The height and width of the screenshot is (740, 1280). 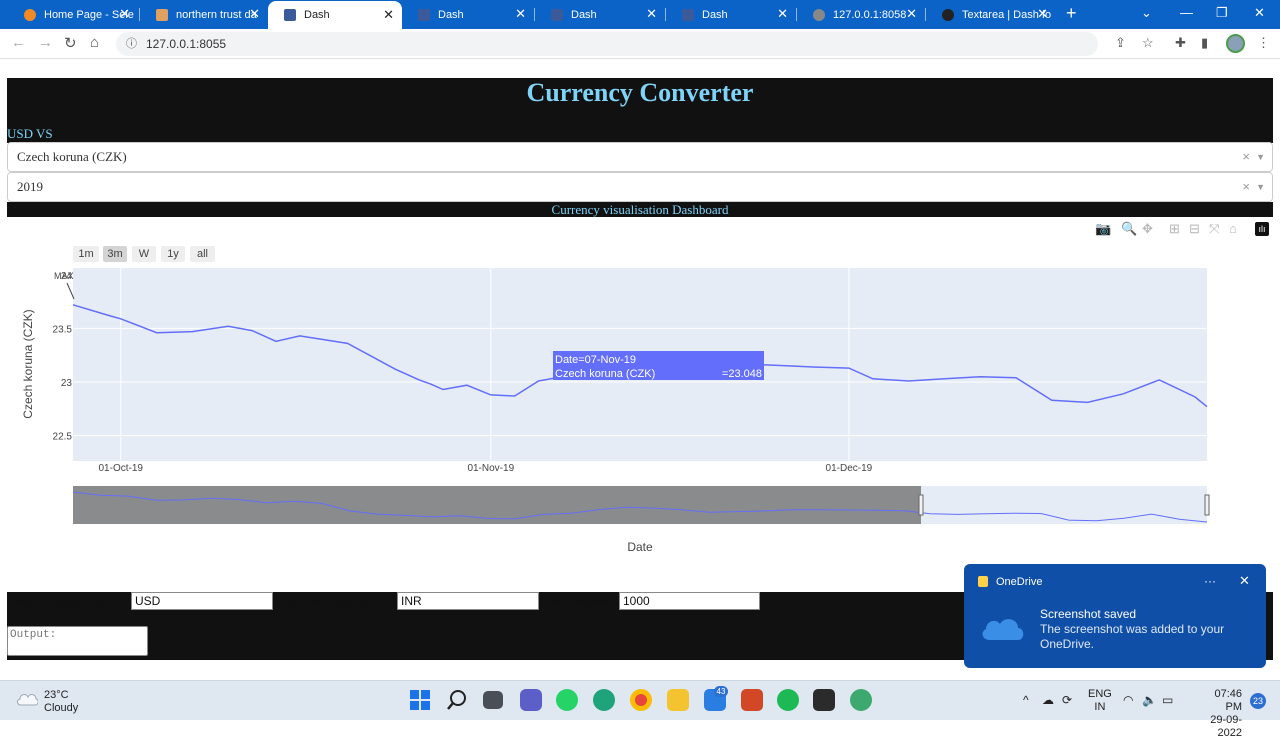 I want to click on extensions-icon: ✚, so click(x=1180, y=43).